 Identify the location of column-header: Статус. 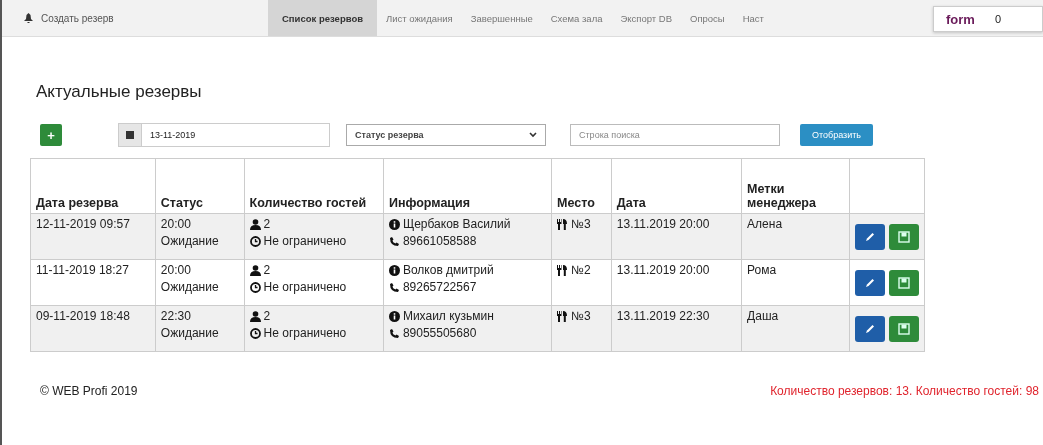
(200, 186).